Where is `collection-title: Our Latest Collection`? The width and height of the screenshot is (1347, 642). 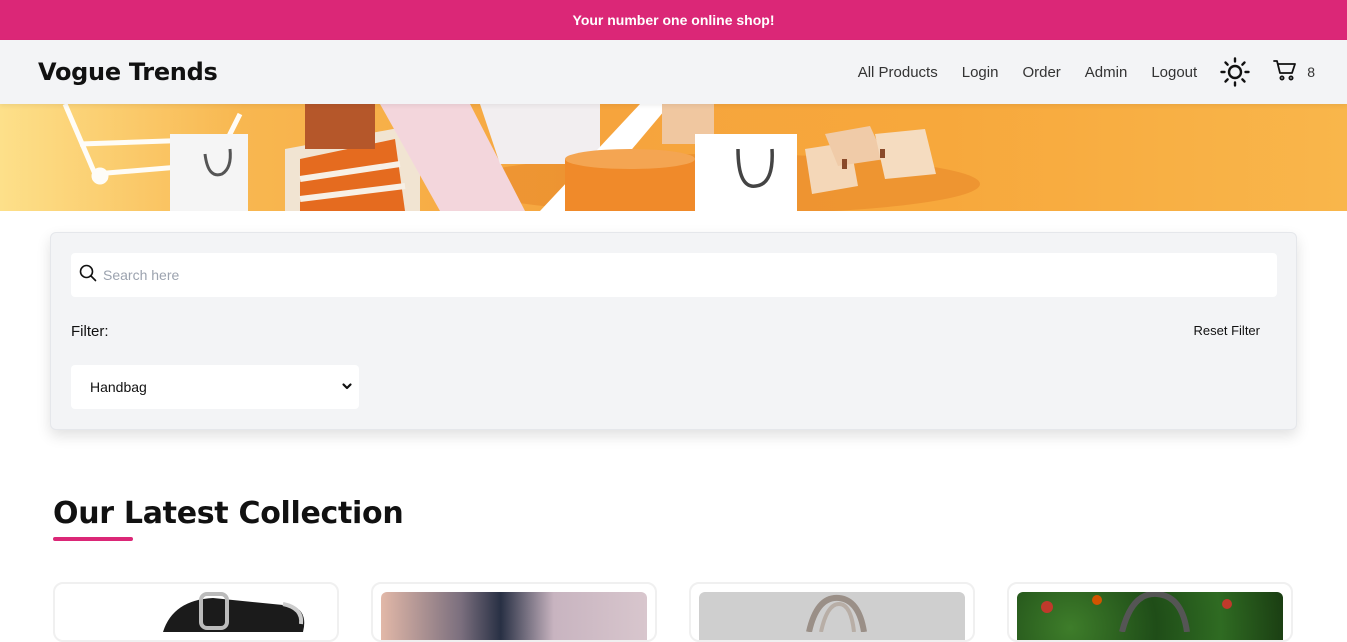
collection-title: Our Latest Collection is located at coordinates (228, 513).